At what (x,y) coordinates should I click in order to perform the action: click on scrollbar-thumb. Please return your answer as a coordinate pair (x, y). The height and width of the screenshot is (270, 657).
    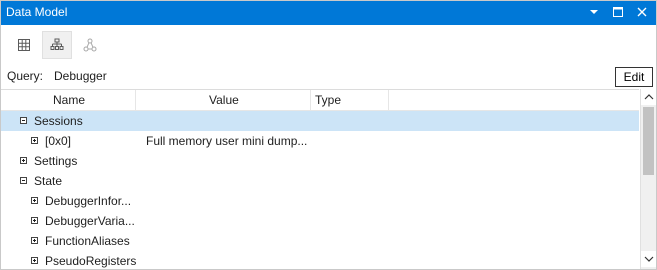
    Looking at the image, I should click on (648, 141).